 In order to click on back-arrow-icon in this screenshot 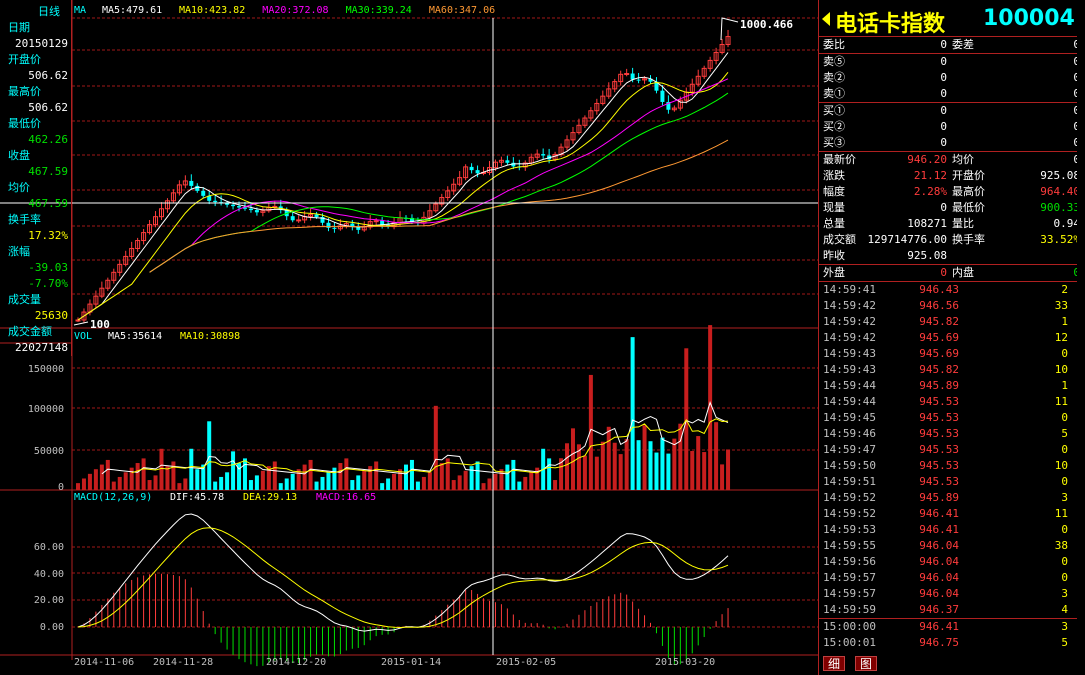, I will do `click(826, 19)`.